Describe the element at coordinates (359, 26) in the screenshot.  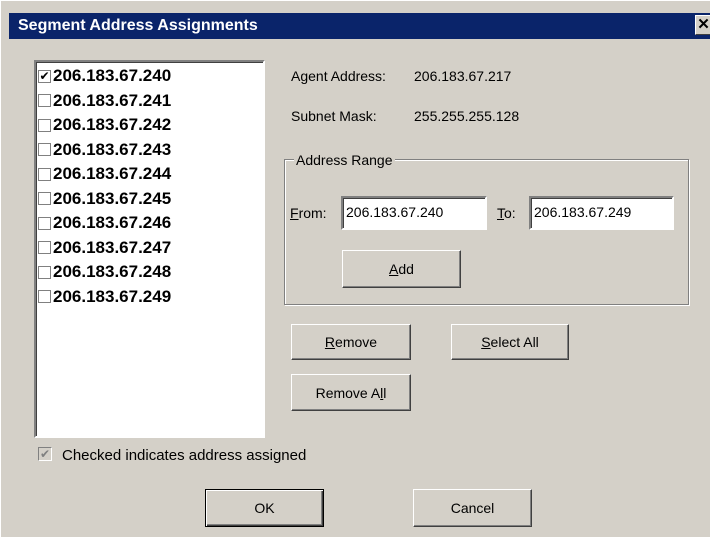
I see `title-bar: Segment Address Assignments ✕` at that location.